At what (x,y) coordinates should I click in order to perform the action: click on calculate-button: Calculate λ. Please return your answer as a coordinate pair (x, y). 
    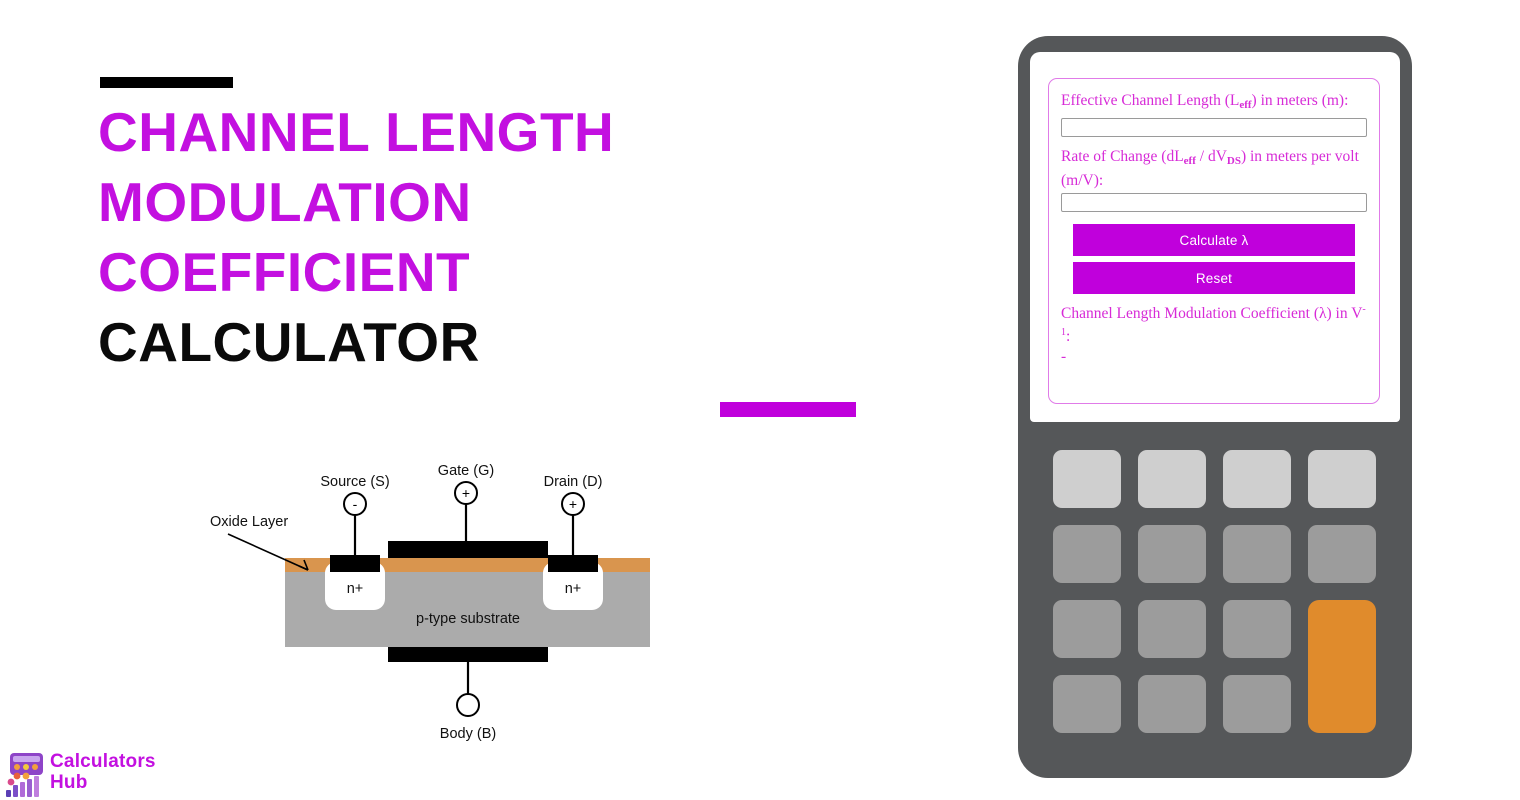
    Looking at the image, I should click on (1214, 240).